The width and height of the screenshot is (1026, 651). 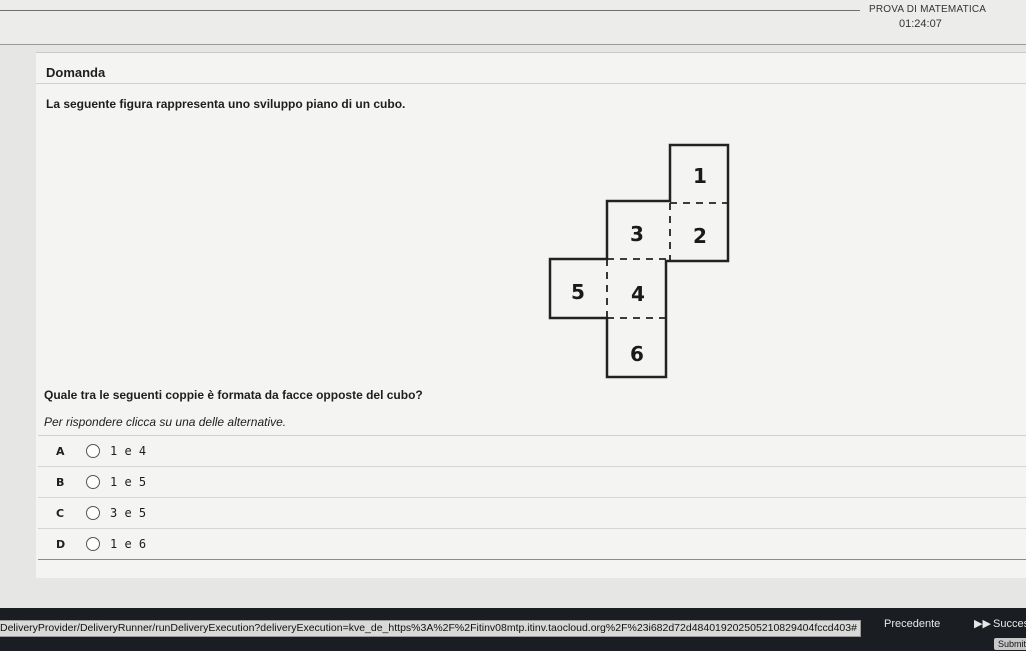 What do you see at coordinates (60, 482) in the screenshot?
I see `option-letter: B` at bounding box center [60, 482].